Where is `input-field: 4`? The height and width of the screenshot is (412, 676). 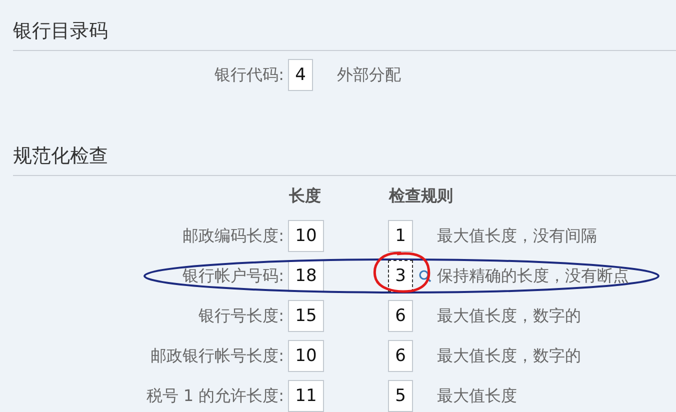
input-field: 4 is located at coordinates (300, 75).